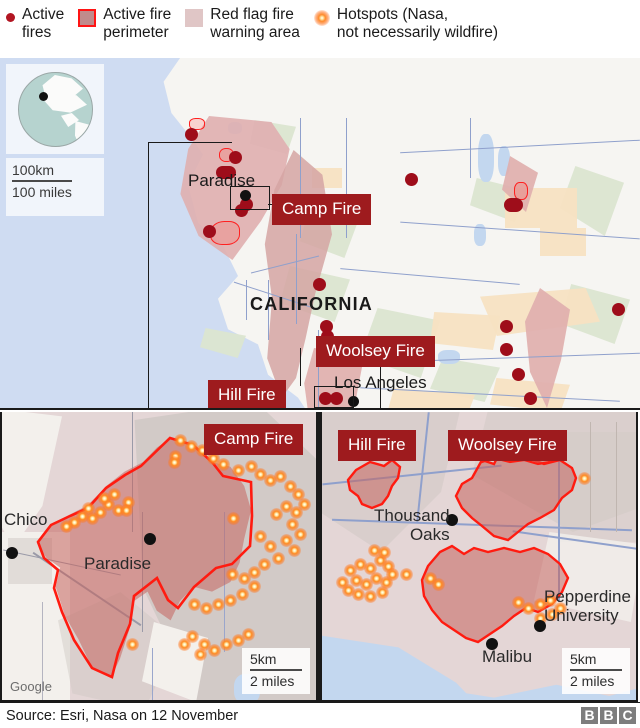  Describe the element at coordinates (254, 439) in the screenshot. I see `fire-tag-camp-fire-inset: Camp Fire` at that location.